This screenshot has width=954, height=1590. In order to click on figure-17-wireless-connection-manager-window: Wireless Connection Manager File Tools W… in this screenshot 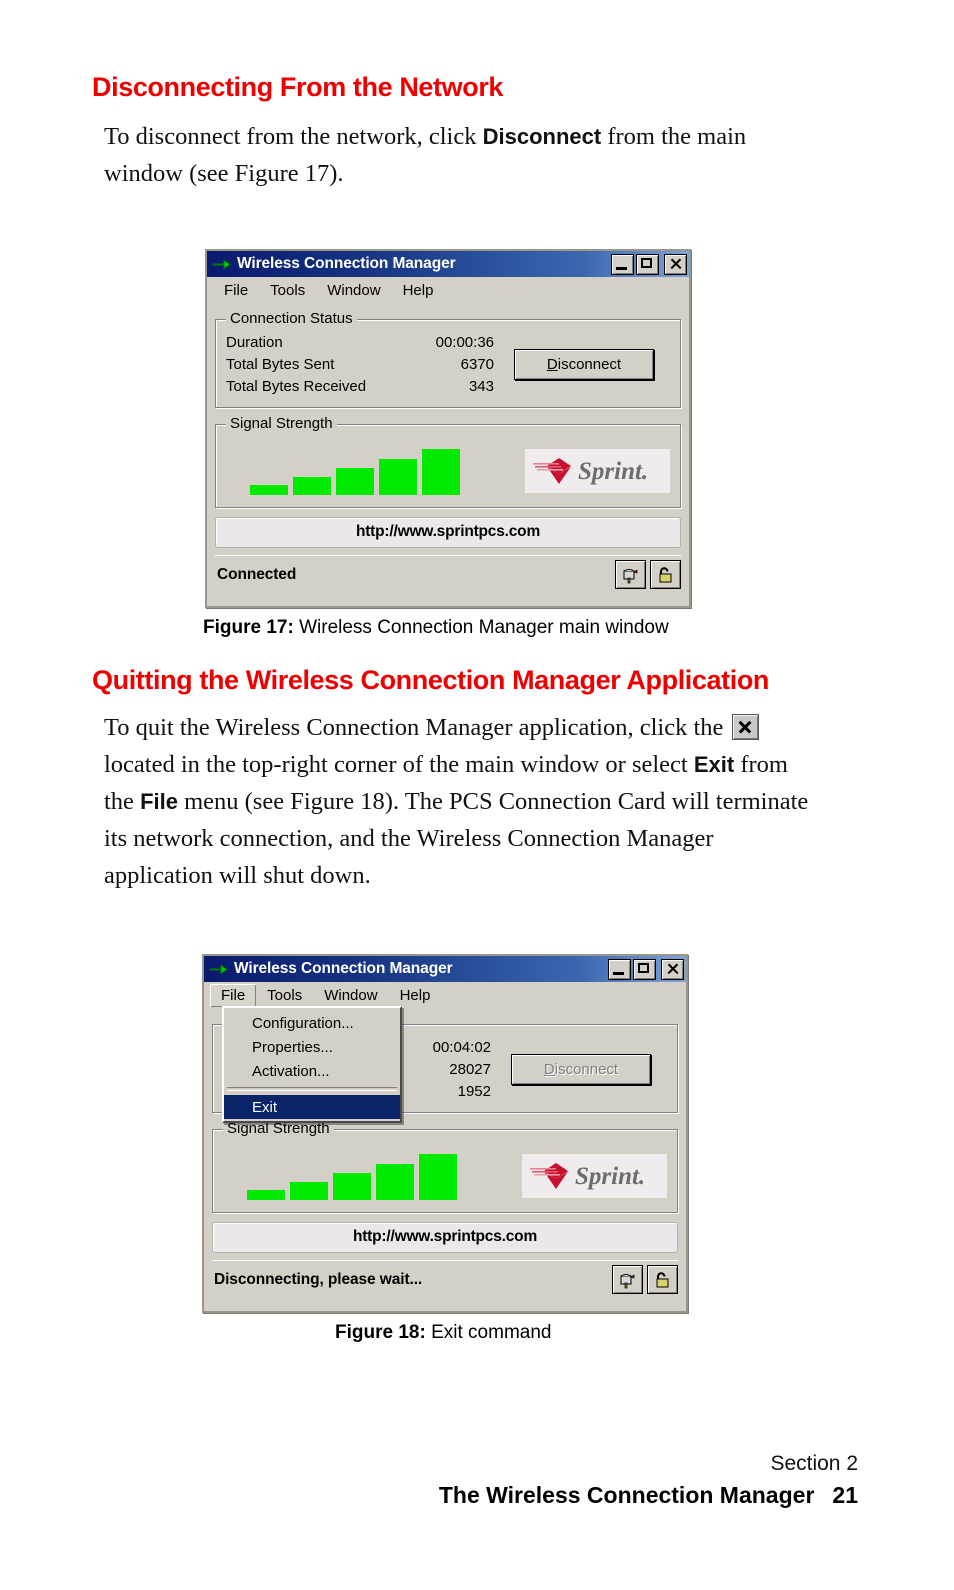, I will do `click(448, 428)`.